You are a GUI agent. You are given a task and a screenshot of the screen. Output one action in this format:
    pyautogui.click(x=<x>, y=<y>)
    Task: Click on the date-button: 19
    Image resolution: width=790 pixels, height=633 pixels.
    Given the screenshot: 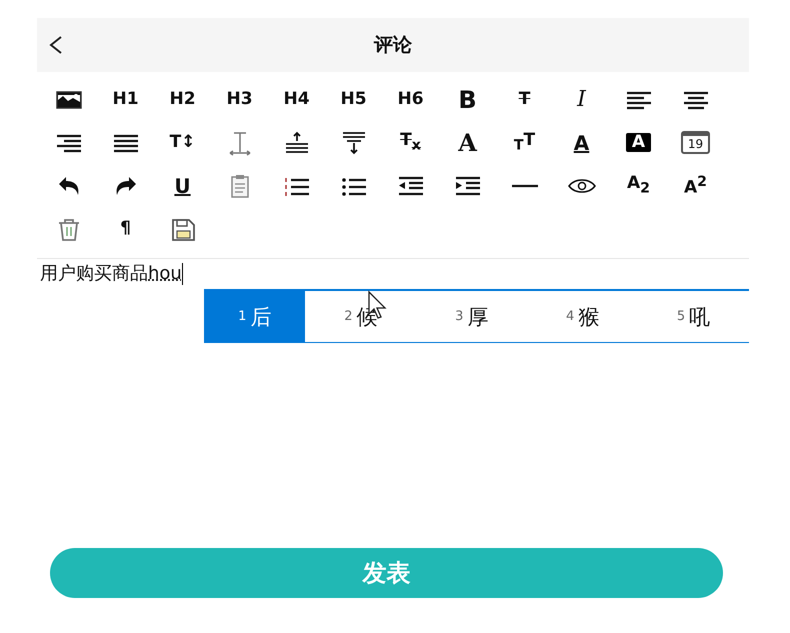 What is the action you would take?
    pyautogui.click(x=695, y=142)
    